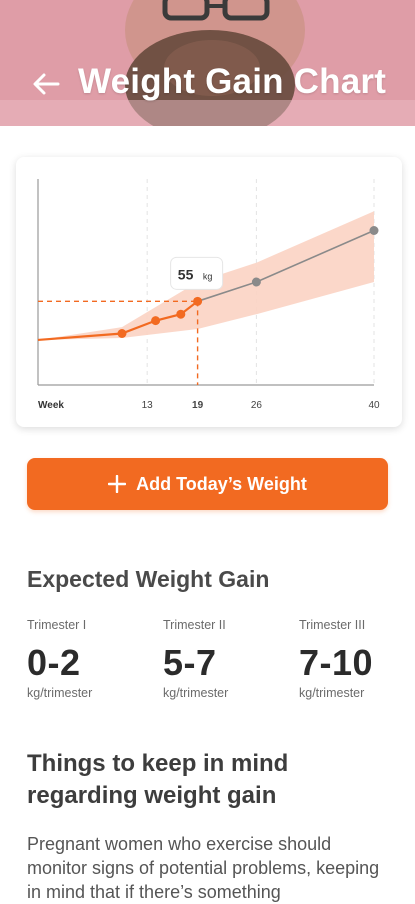 The height and width of the screenshot is (904, 415). Describe the element at coordinates (148, 579) in the screenshot. I see `expected-weight-gain-title: Expected Weight Gain` at that location.